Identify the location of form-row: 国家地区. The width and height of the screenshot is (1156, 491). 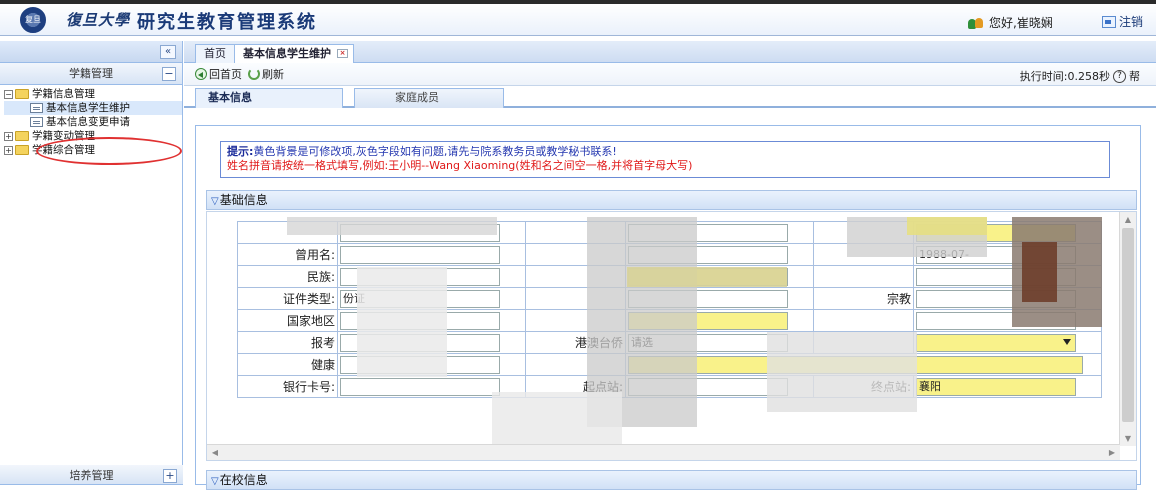
(669, 320).